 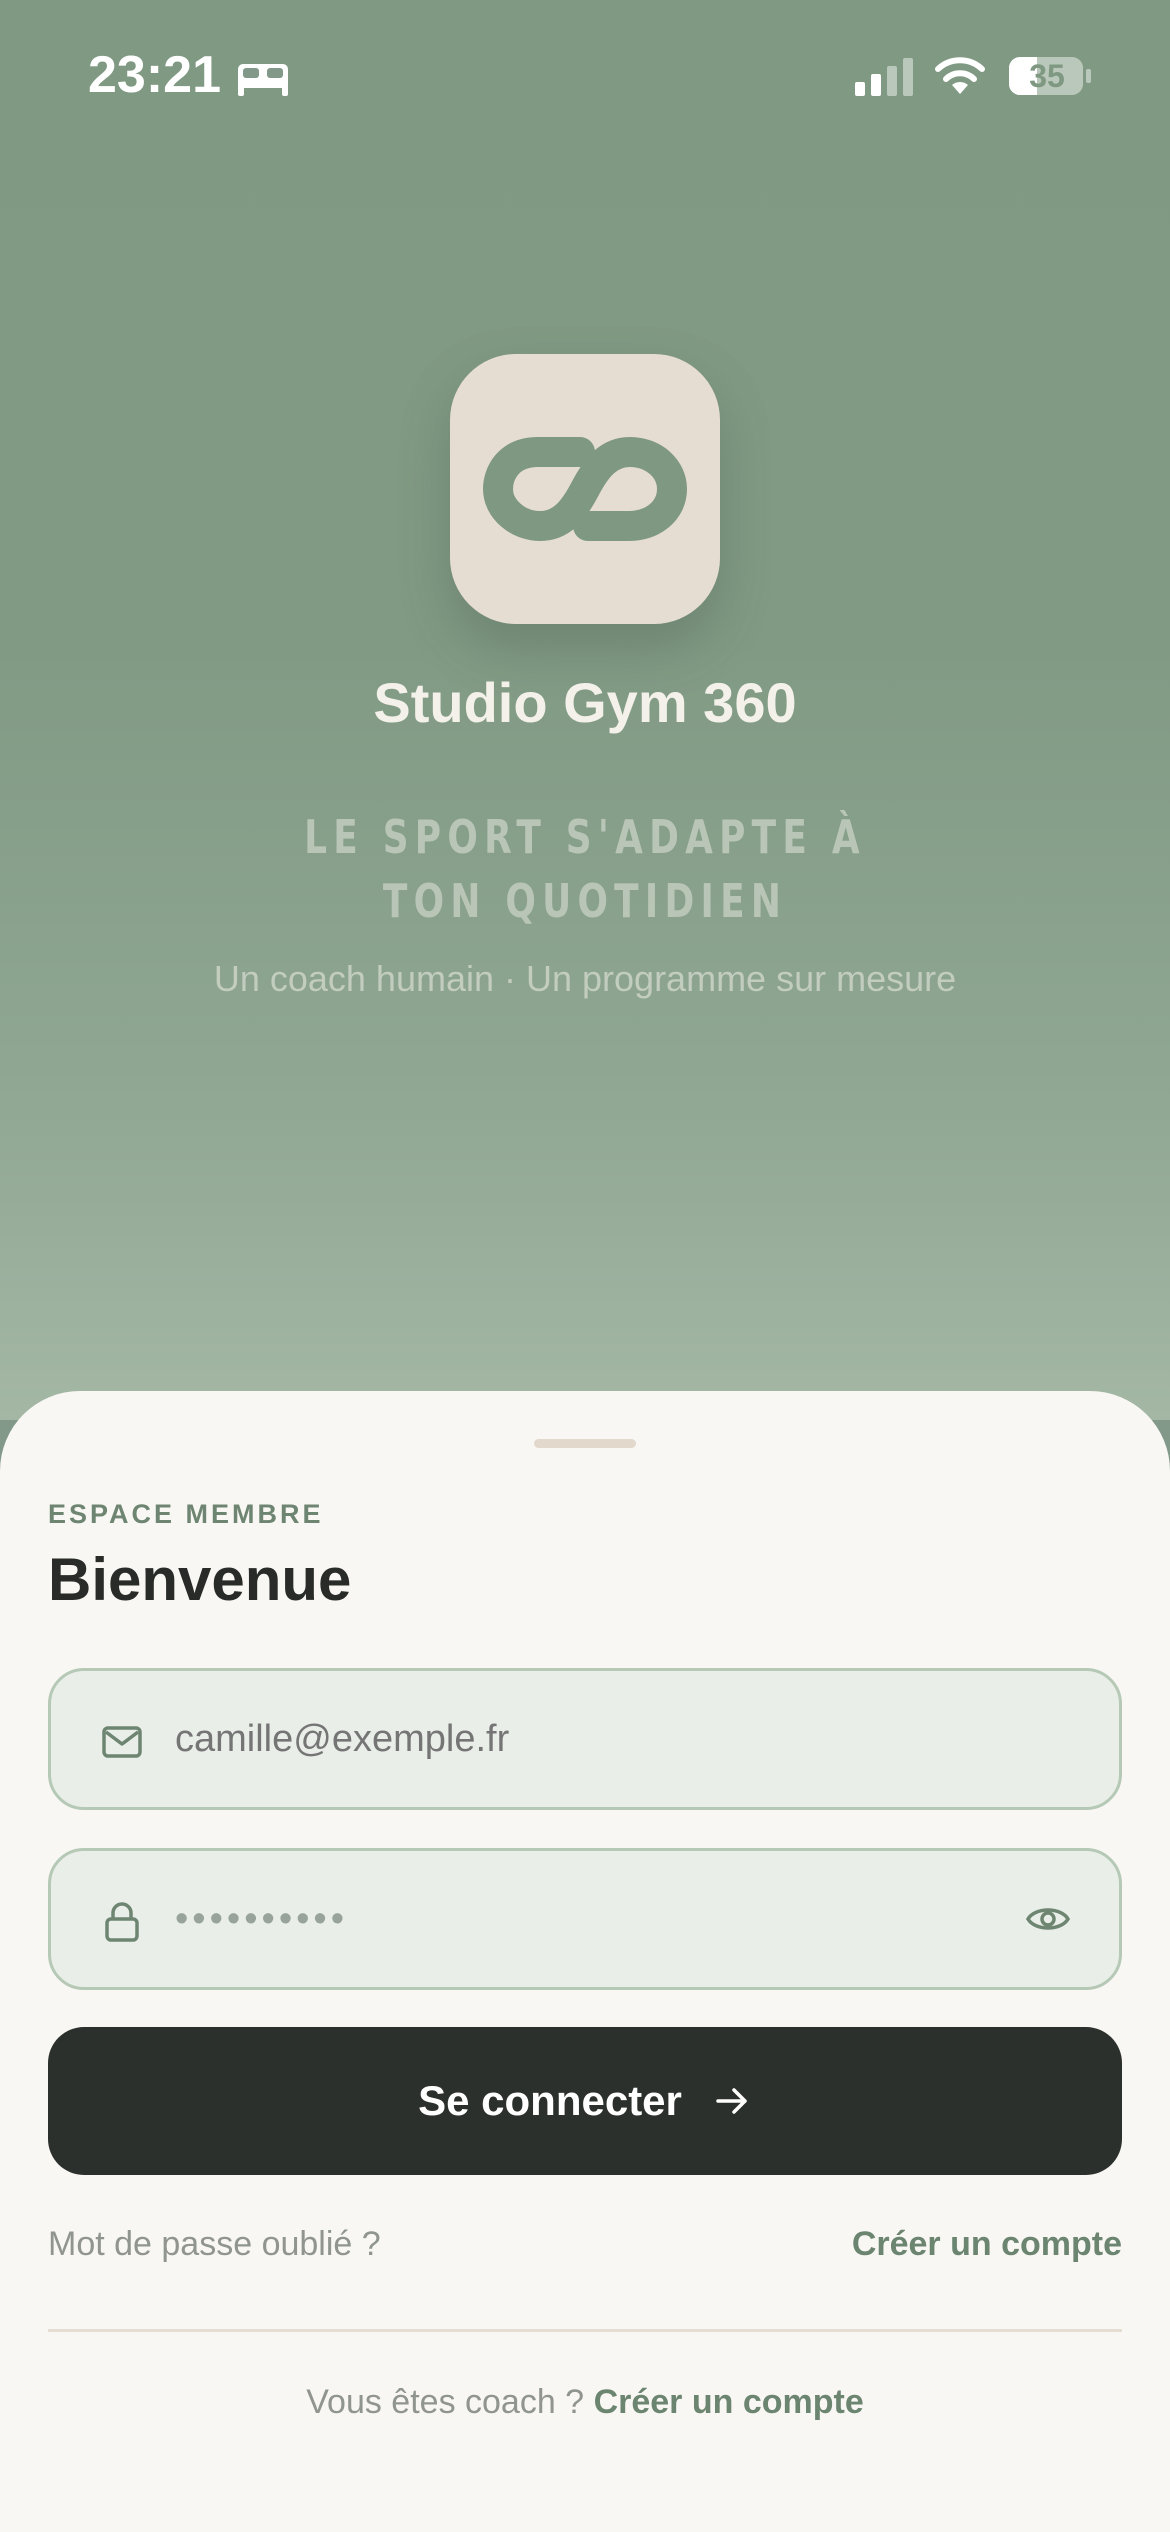 I want to click on mail-icon, so click(x=122, y=1742).